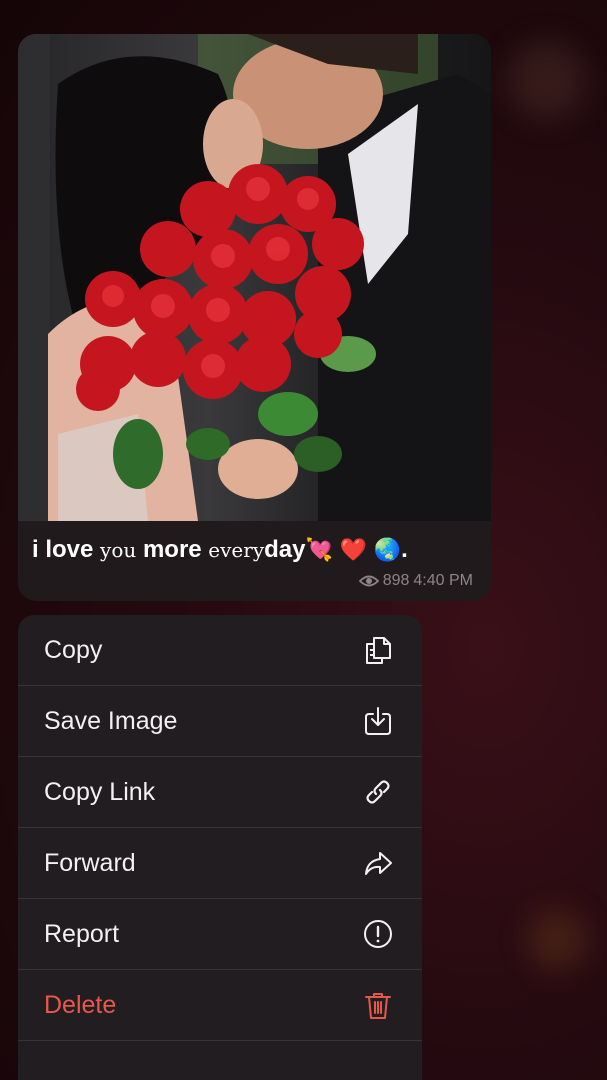 This screenshot has width=607, height=1080. I want to click on red-heart-emoji: ❤️, so click(353, 550).